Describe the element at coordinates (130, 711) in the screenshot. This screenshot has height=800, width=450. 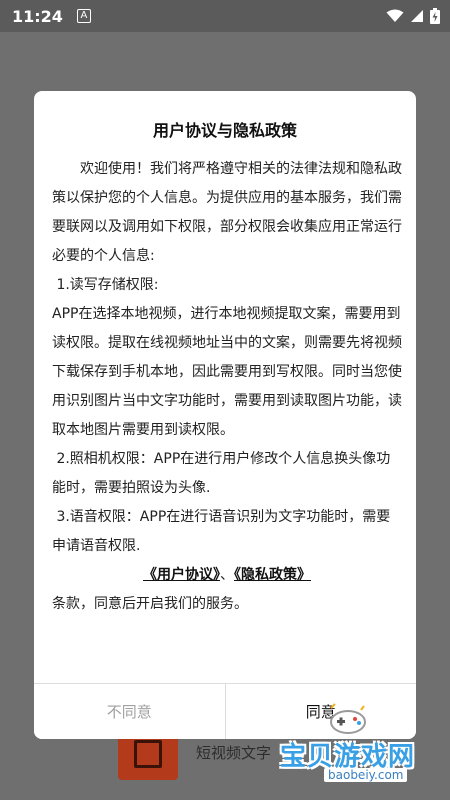
I see `disagree-button: 不同意` at that location.